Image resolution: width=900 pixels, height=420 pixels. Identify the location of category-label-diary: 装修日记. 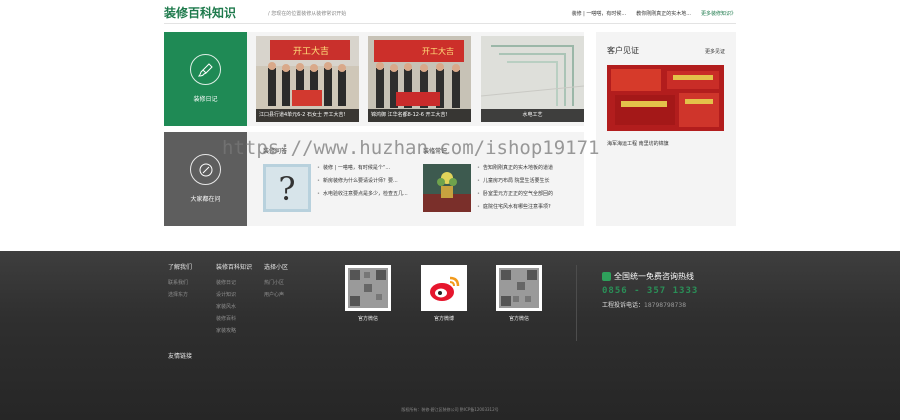
(205, 99).